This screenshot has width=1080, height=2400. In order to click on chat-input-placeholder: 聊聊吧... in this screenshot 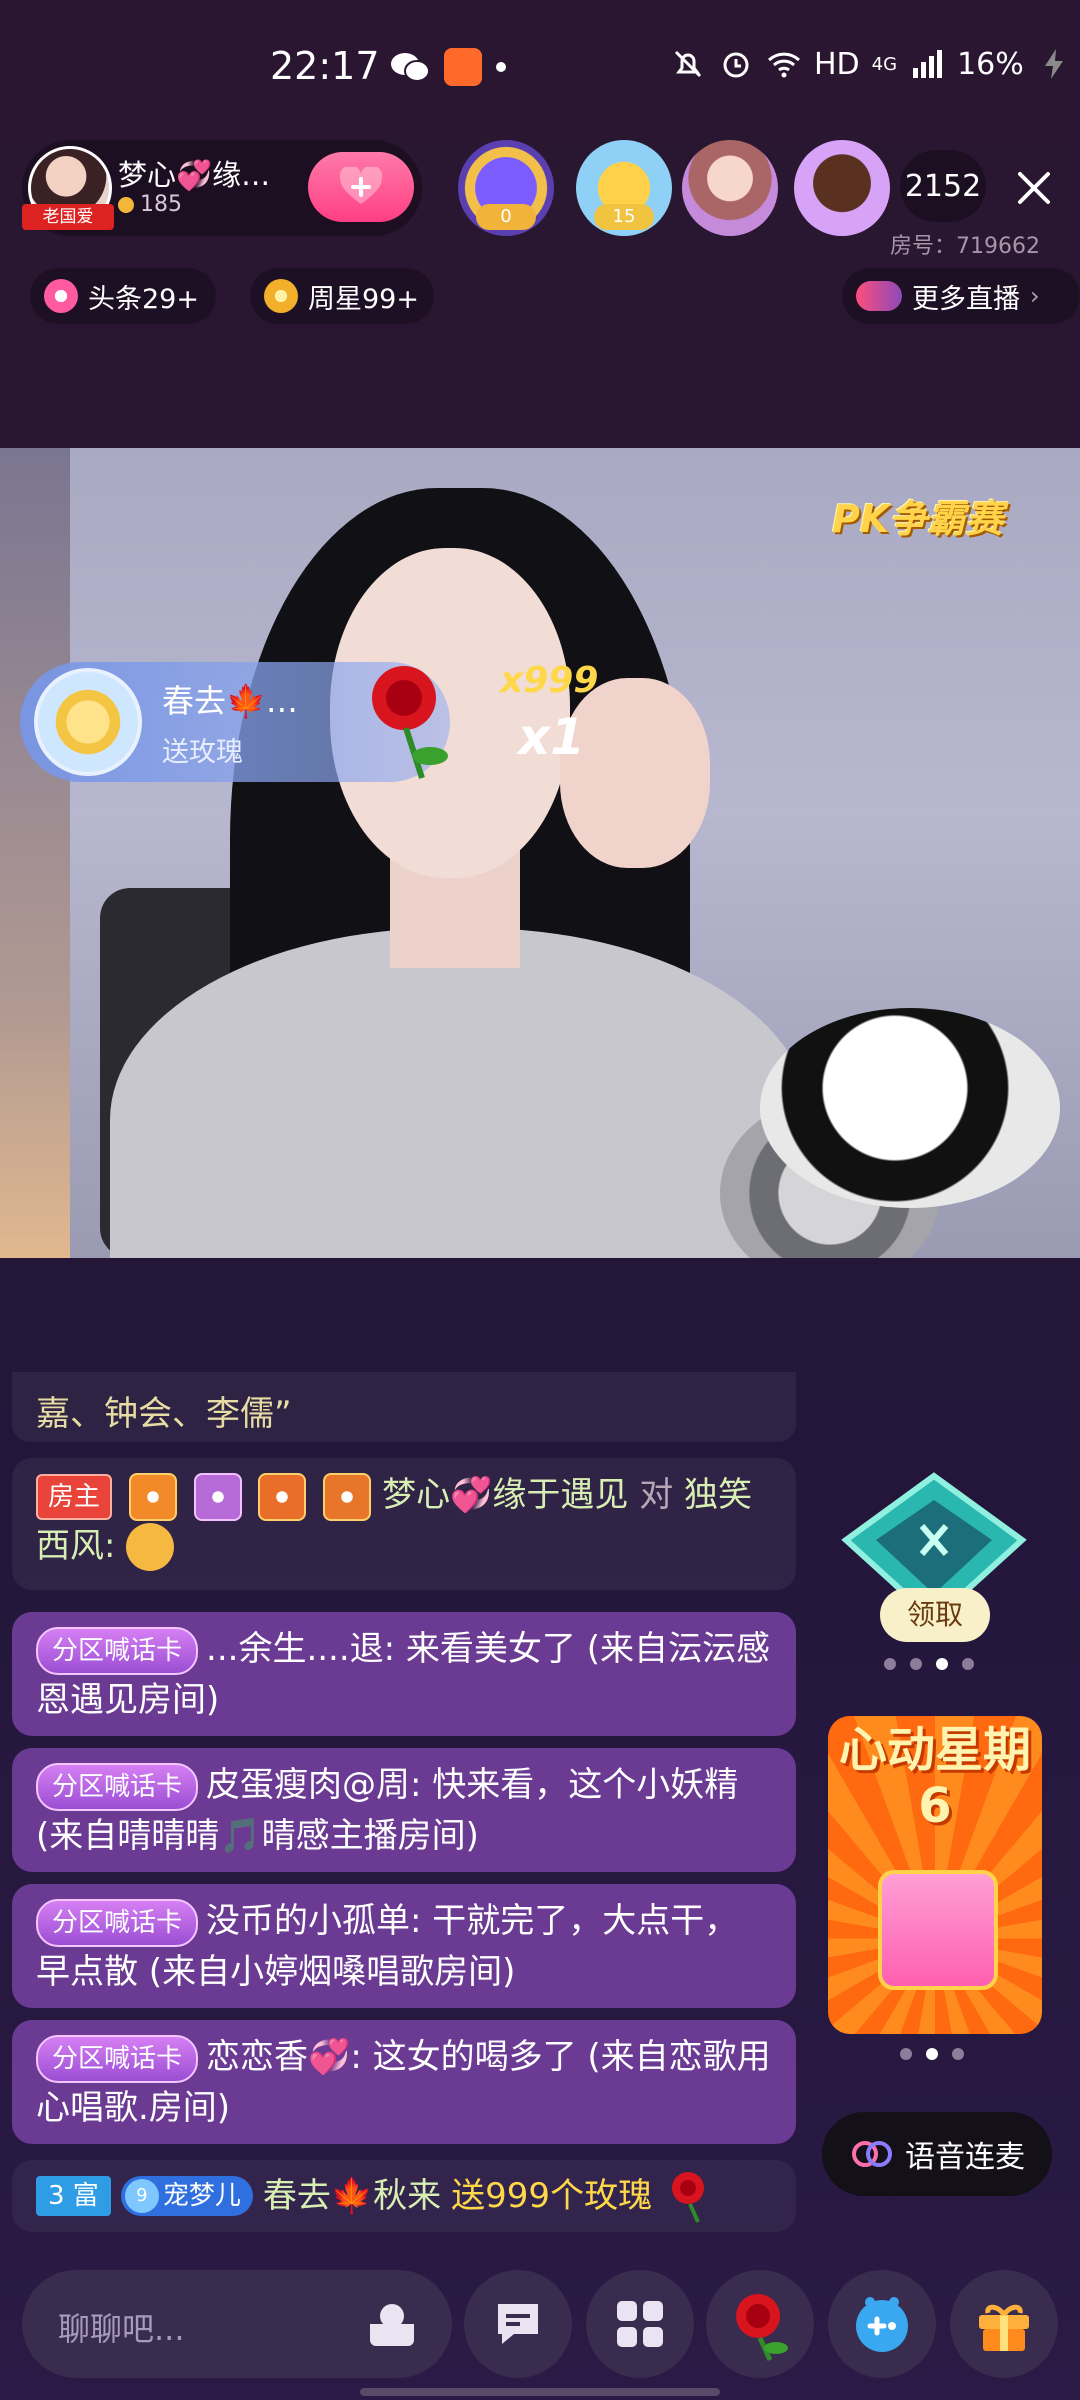, I will do `click(121, 2329)`.